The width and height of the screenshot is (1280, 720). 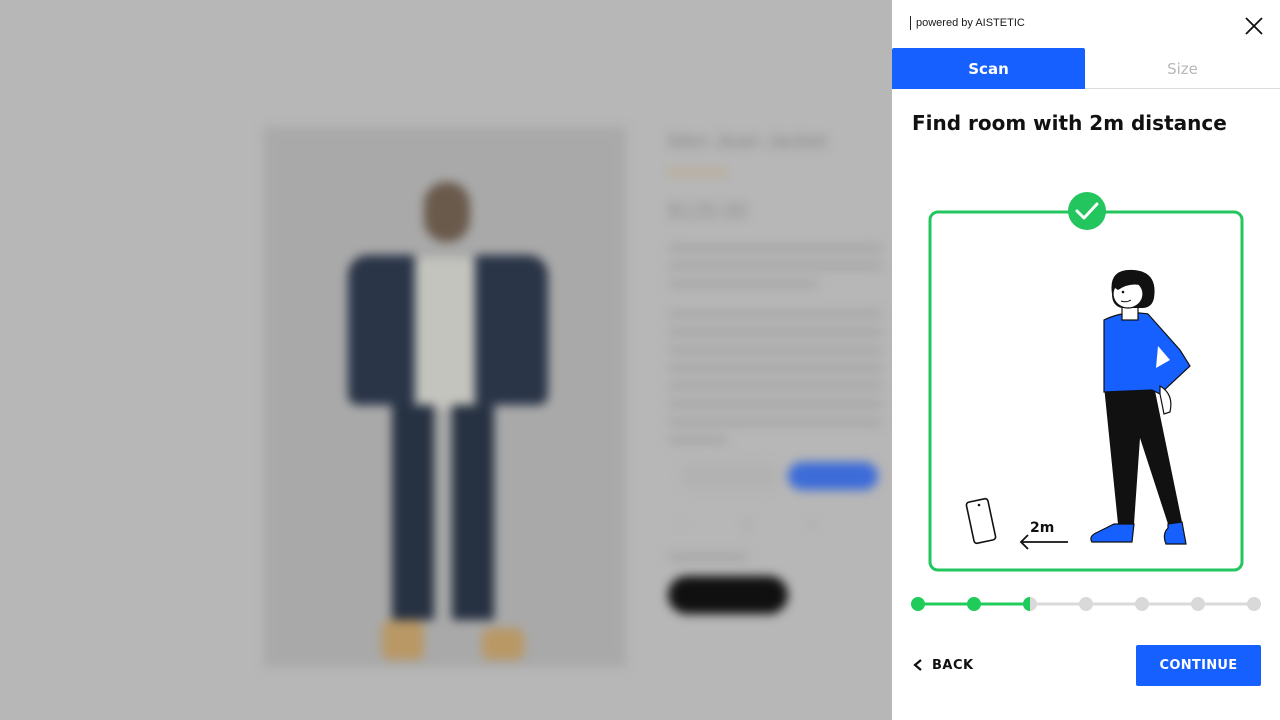 What do you see at coordinates (746, 524) in the screenshot?
I see `qty-value: 1` at bounding box center [746, 524].